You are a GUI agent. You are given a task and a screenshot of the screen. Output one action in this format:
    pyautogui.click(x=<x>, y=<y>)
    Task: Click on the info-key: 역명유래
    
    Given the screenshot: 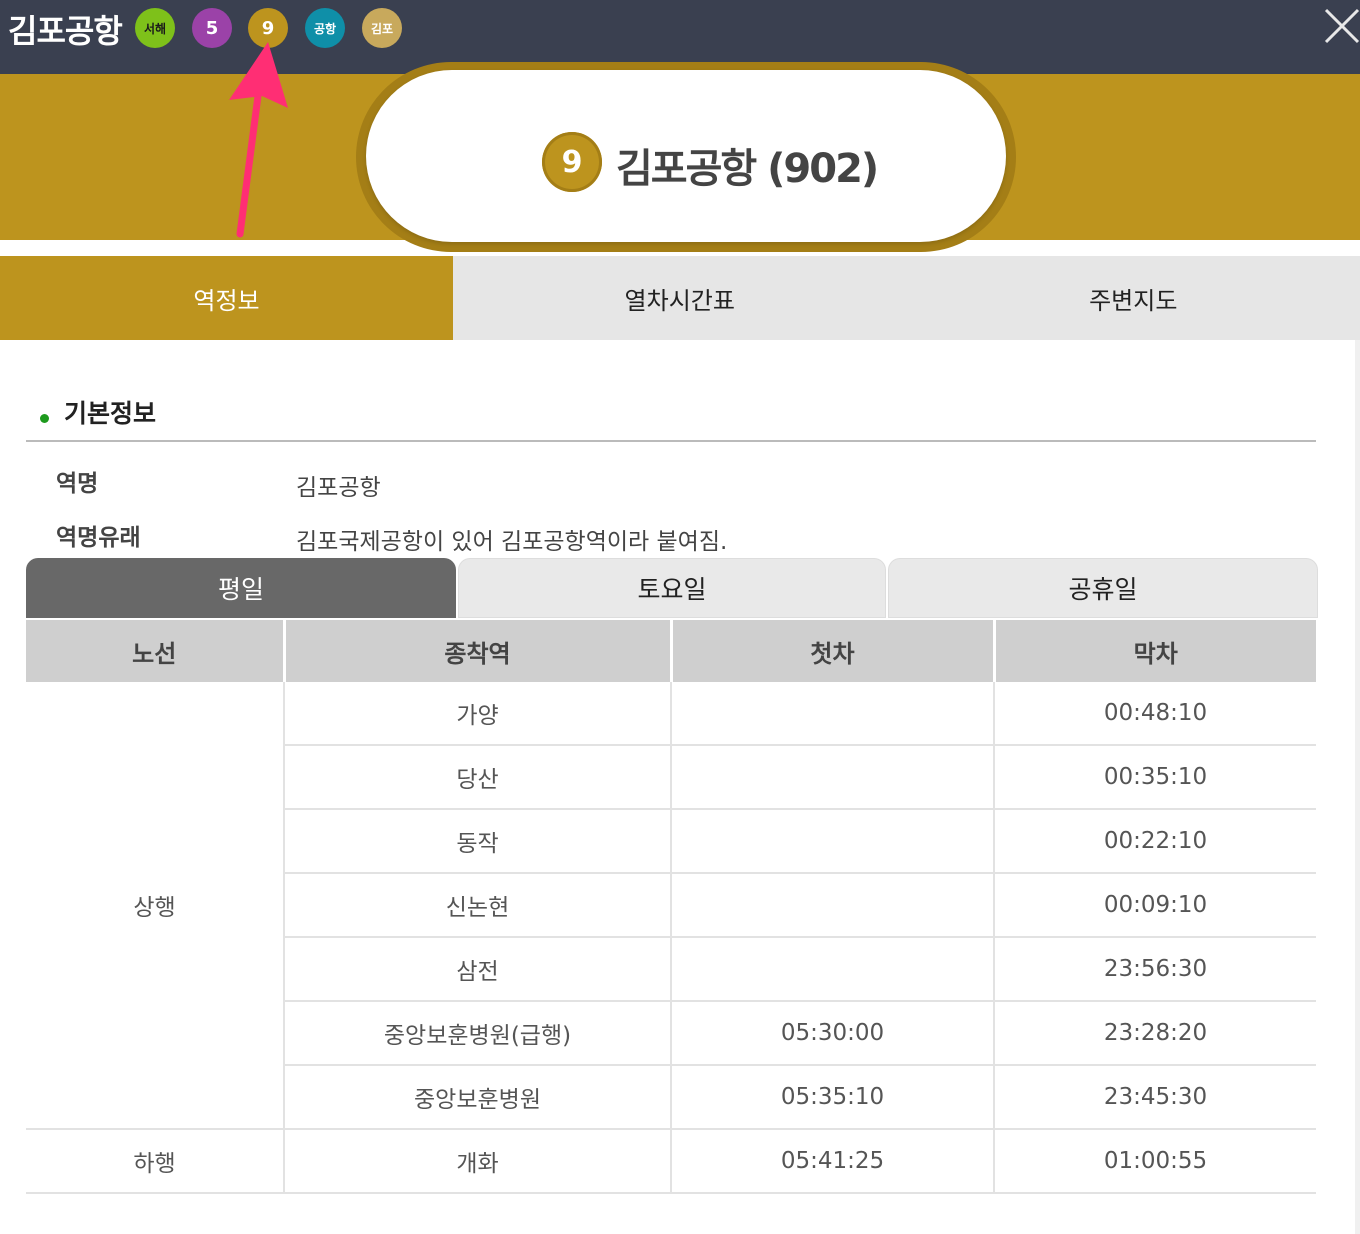 What is the action you would take?
    pyautogui.click(x=98, y=538)
    